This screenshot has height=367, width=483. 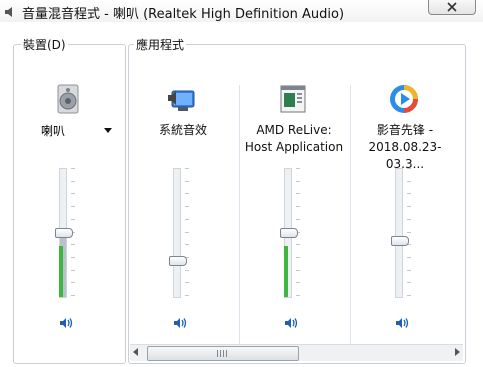 I want to click on device-volume-slider, so click(x=68, y=233).